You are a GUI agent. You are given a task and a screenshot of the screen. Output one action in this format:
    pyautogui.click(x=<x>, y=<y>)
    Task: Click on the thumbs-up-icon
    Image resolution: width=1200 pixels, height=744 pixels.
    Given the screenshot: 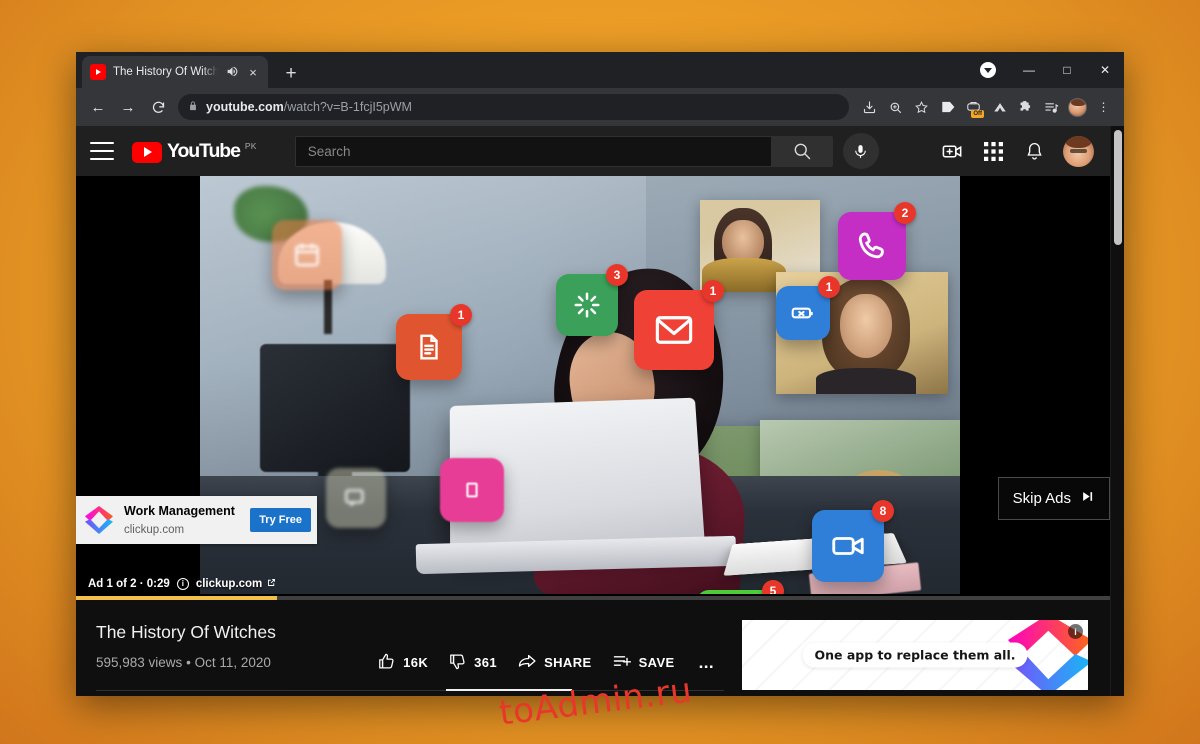 What is the action you would take?
    pyautogui.click(x=386, y=663)
    